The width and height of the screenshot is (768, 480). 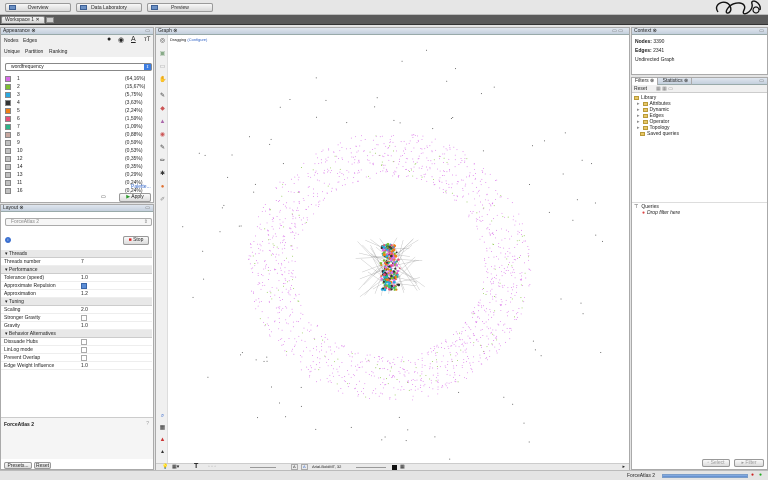 What do you see at coordinates (103, 197) in the screenshot?
I see `auto-apply-icon: ▭` at bounding box center [103, 197].